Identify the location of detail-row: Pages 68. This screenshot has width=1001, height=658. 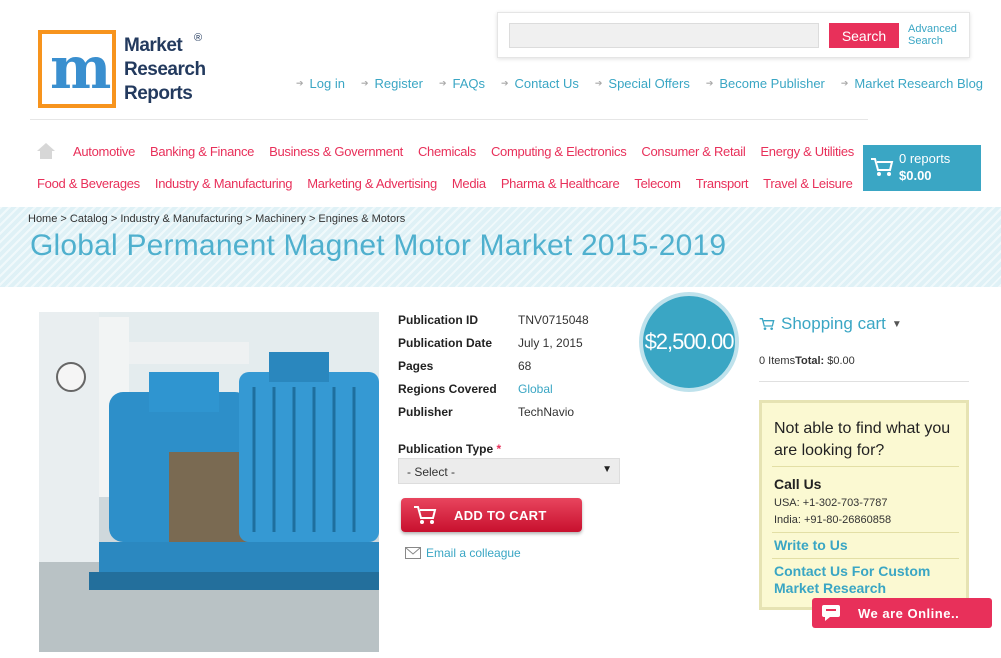
(493, 370).